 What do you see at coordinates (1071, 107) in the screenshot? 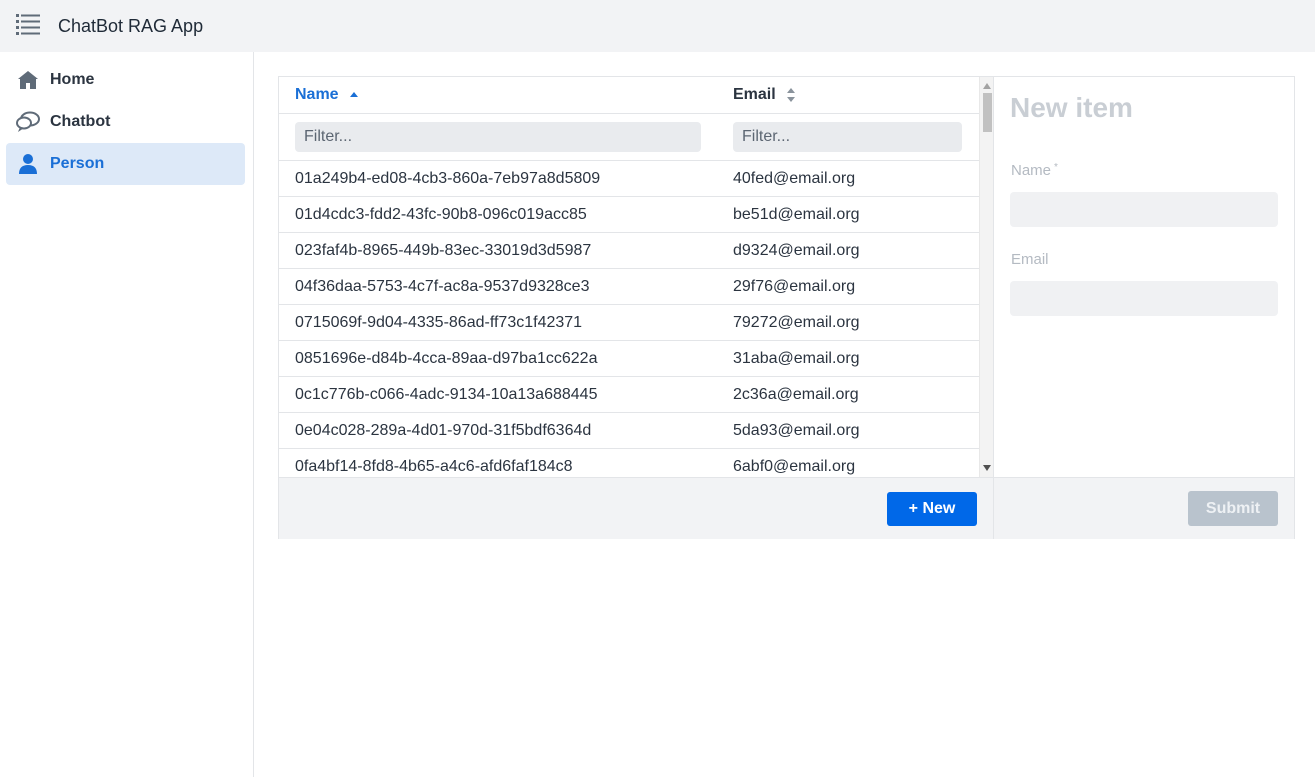
I see `form-title: New item` at bounding box center [1071, 107].